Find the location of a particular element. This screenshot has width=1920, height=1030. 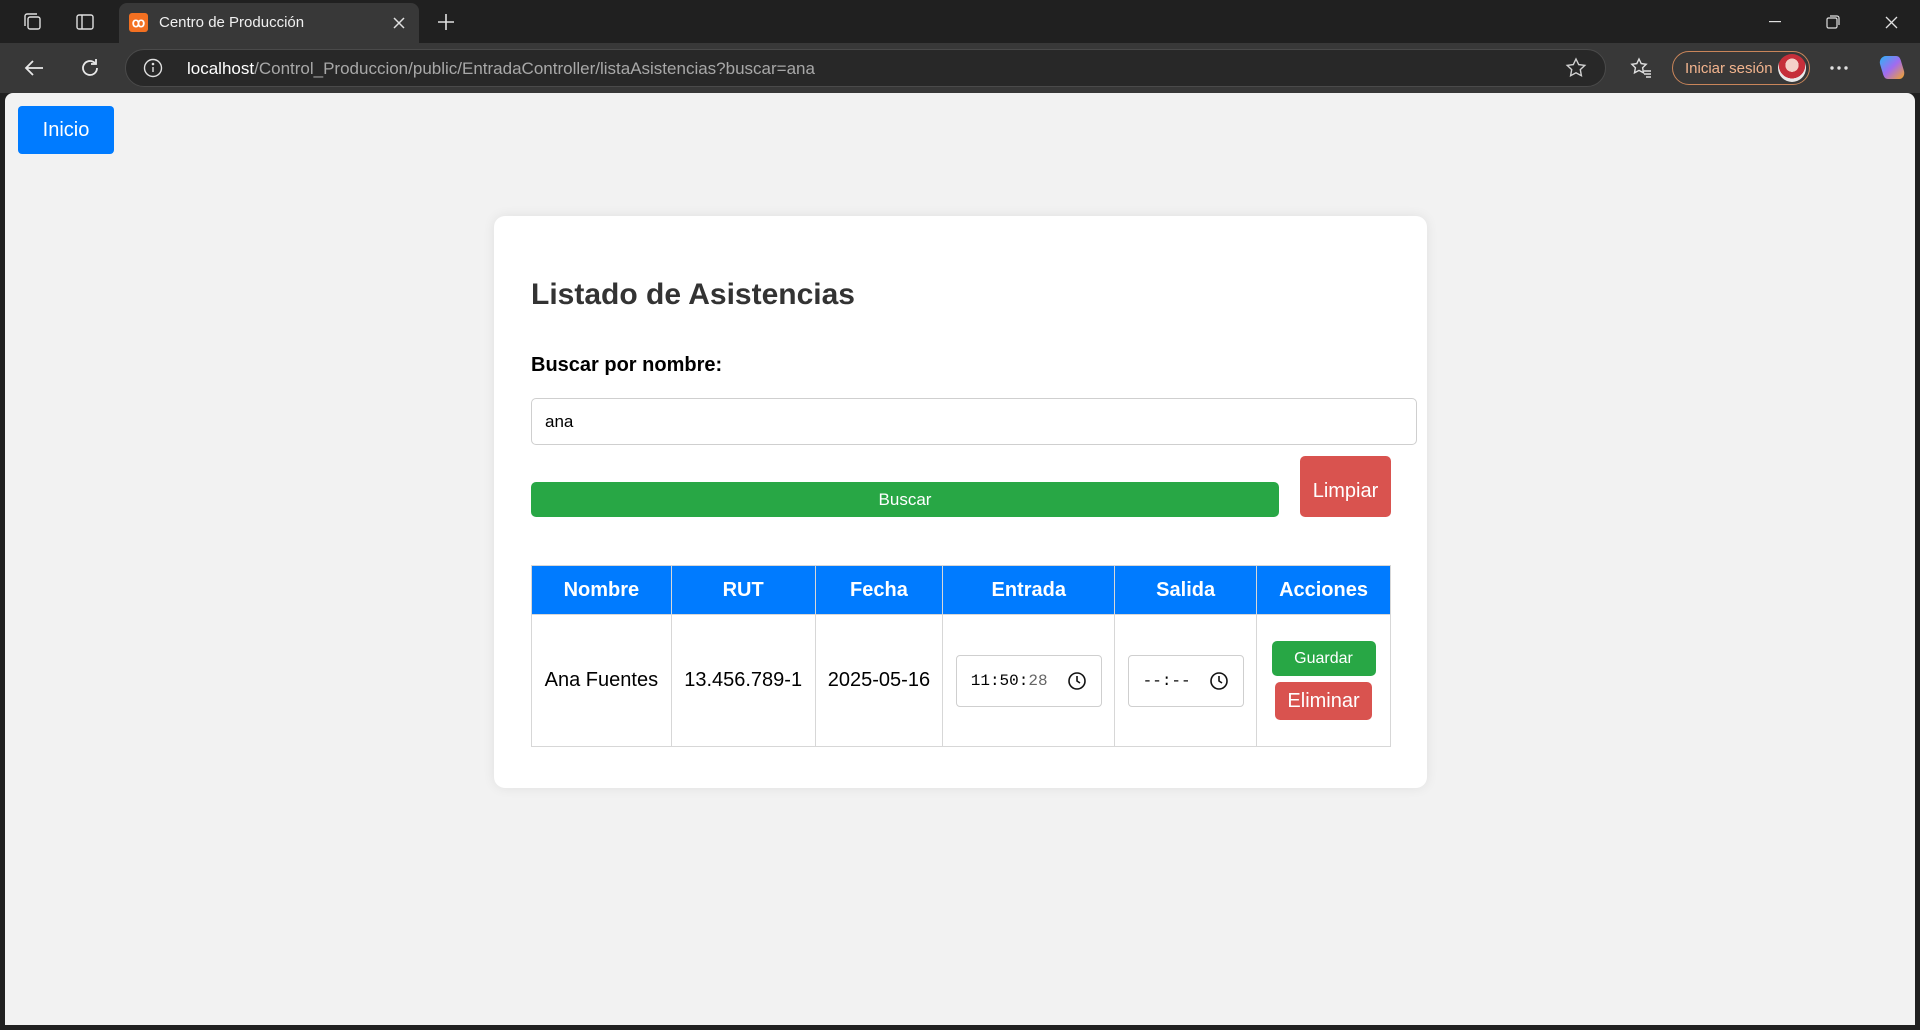

page-title: Listado de Asistencias is located at coordinates (693, 294).